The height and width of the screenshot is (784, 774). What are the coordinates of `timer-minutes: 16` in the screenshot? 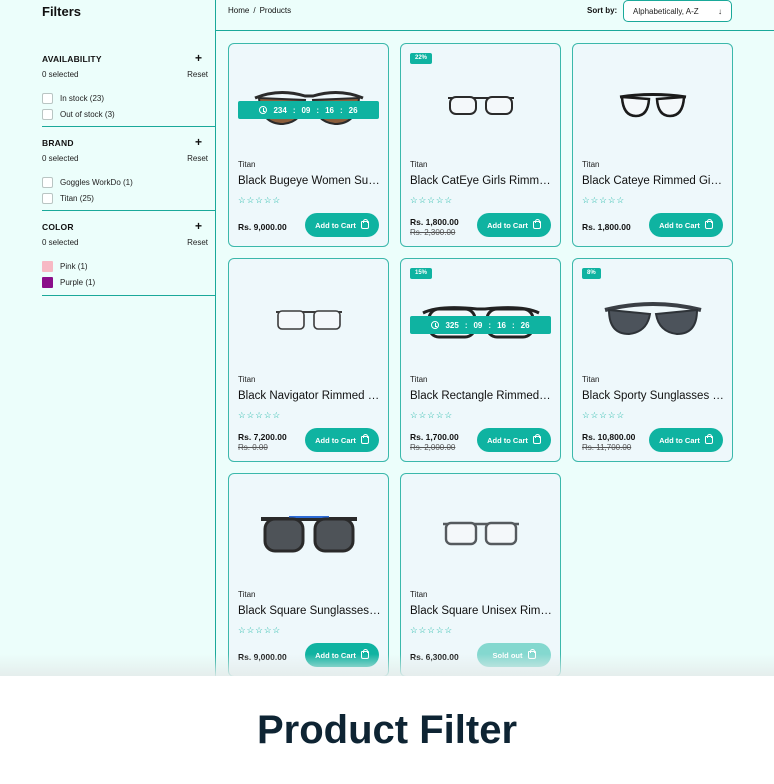 It's located at (501, 325).